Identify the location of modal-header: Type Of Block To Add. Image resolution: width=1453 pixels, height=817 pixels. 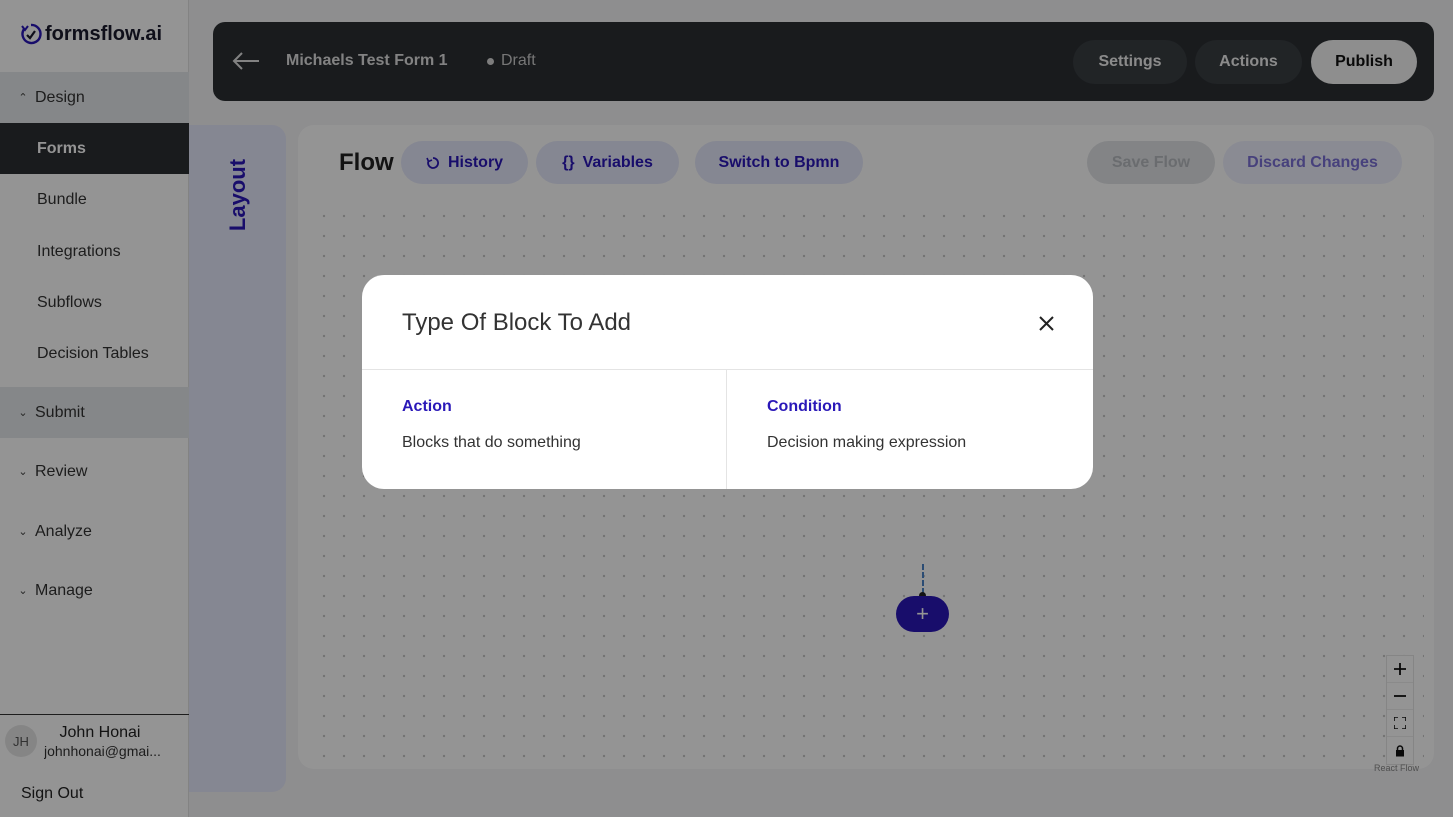
(727, 322).